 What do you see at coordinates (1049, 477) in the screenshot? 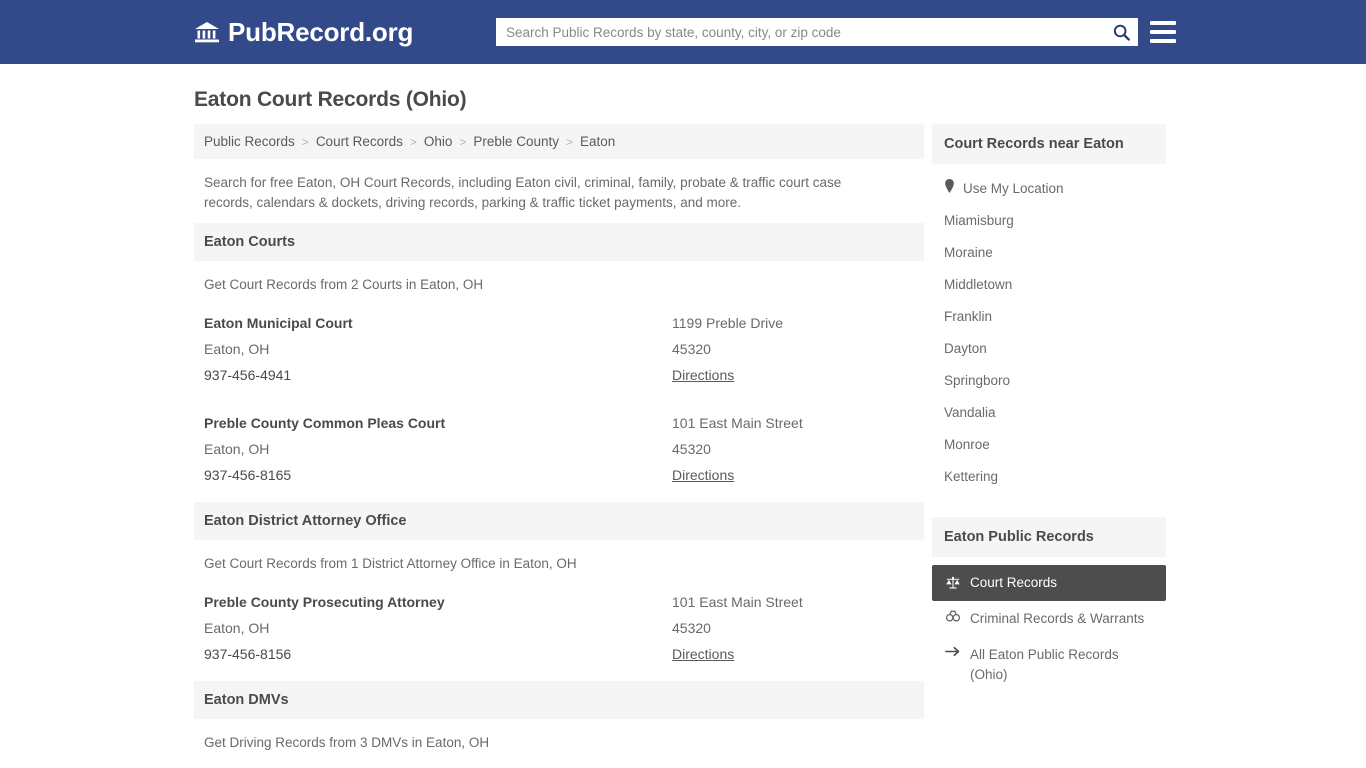
I see `sidebar-item-kettering: Kettering` at bounding box center [1049, 477].